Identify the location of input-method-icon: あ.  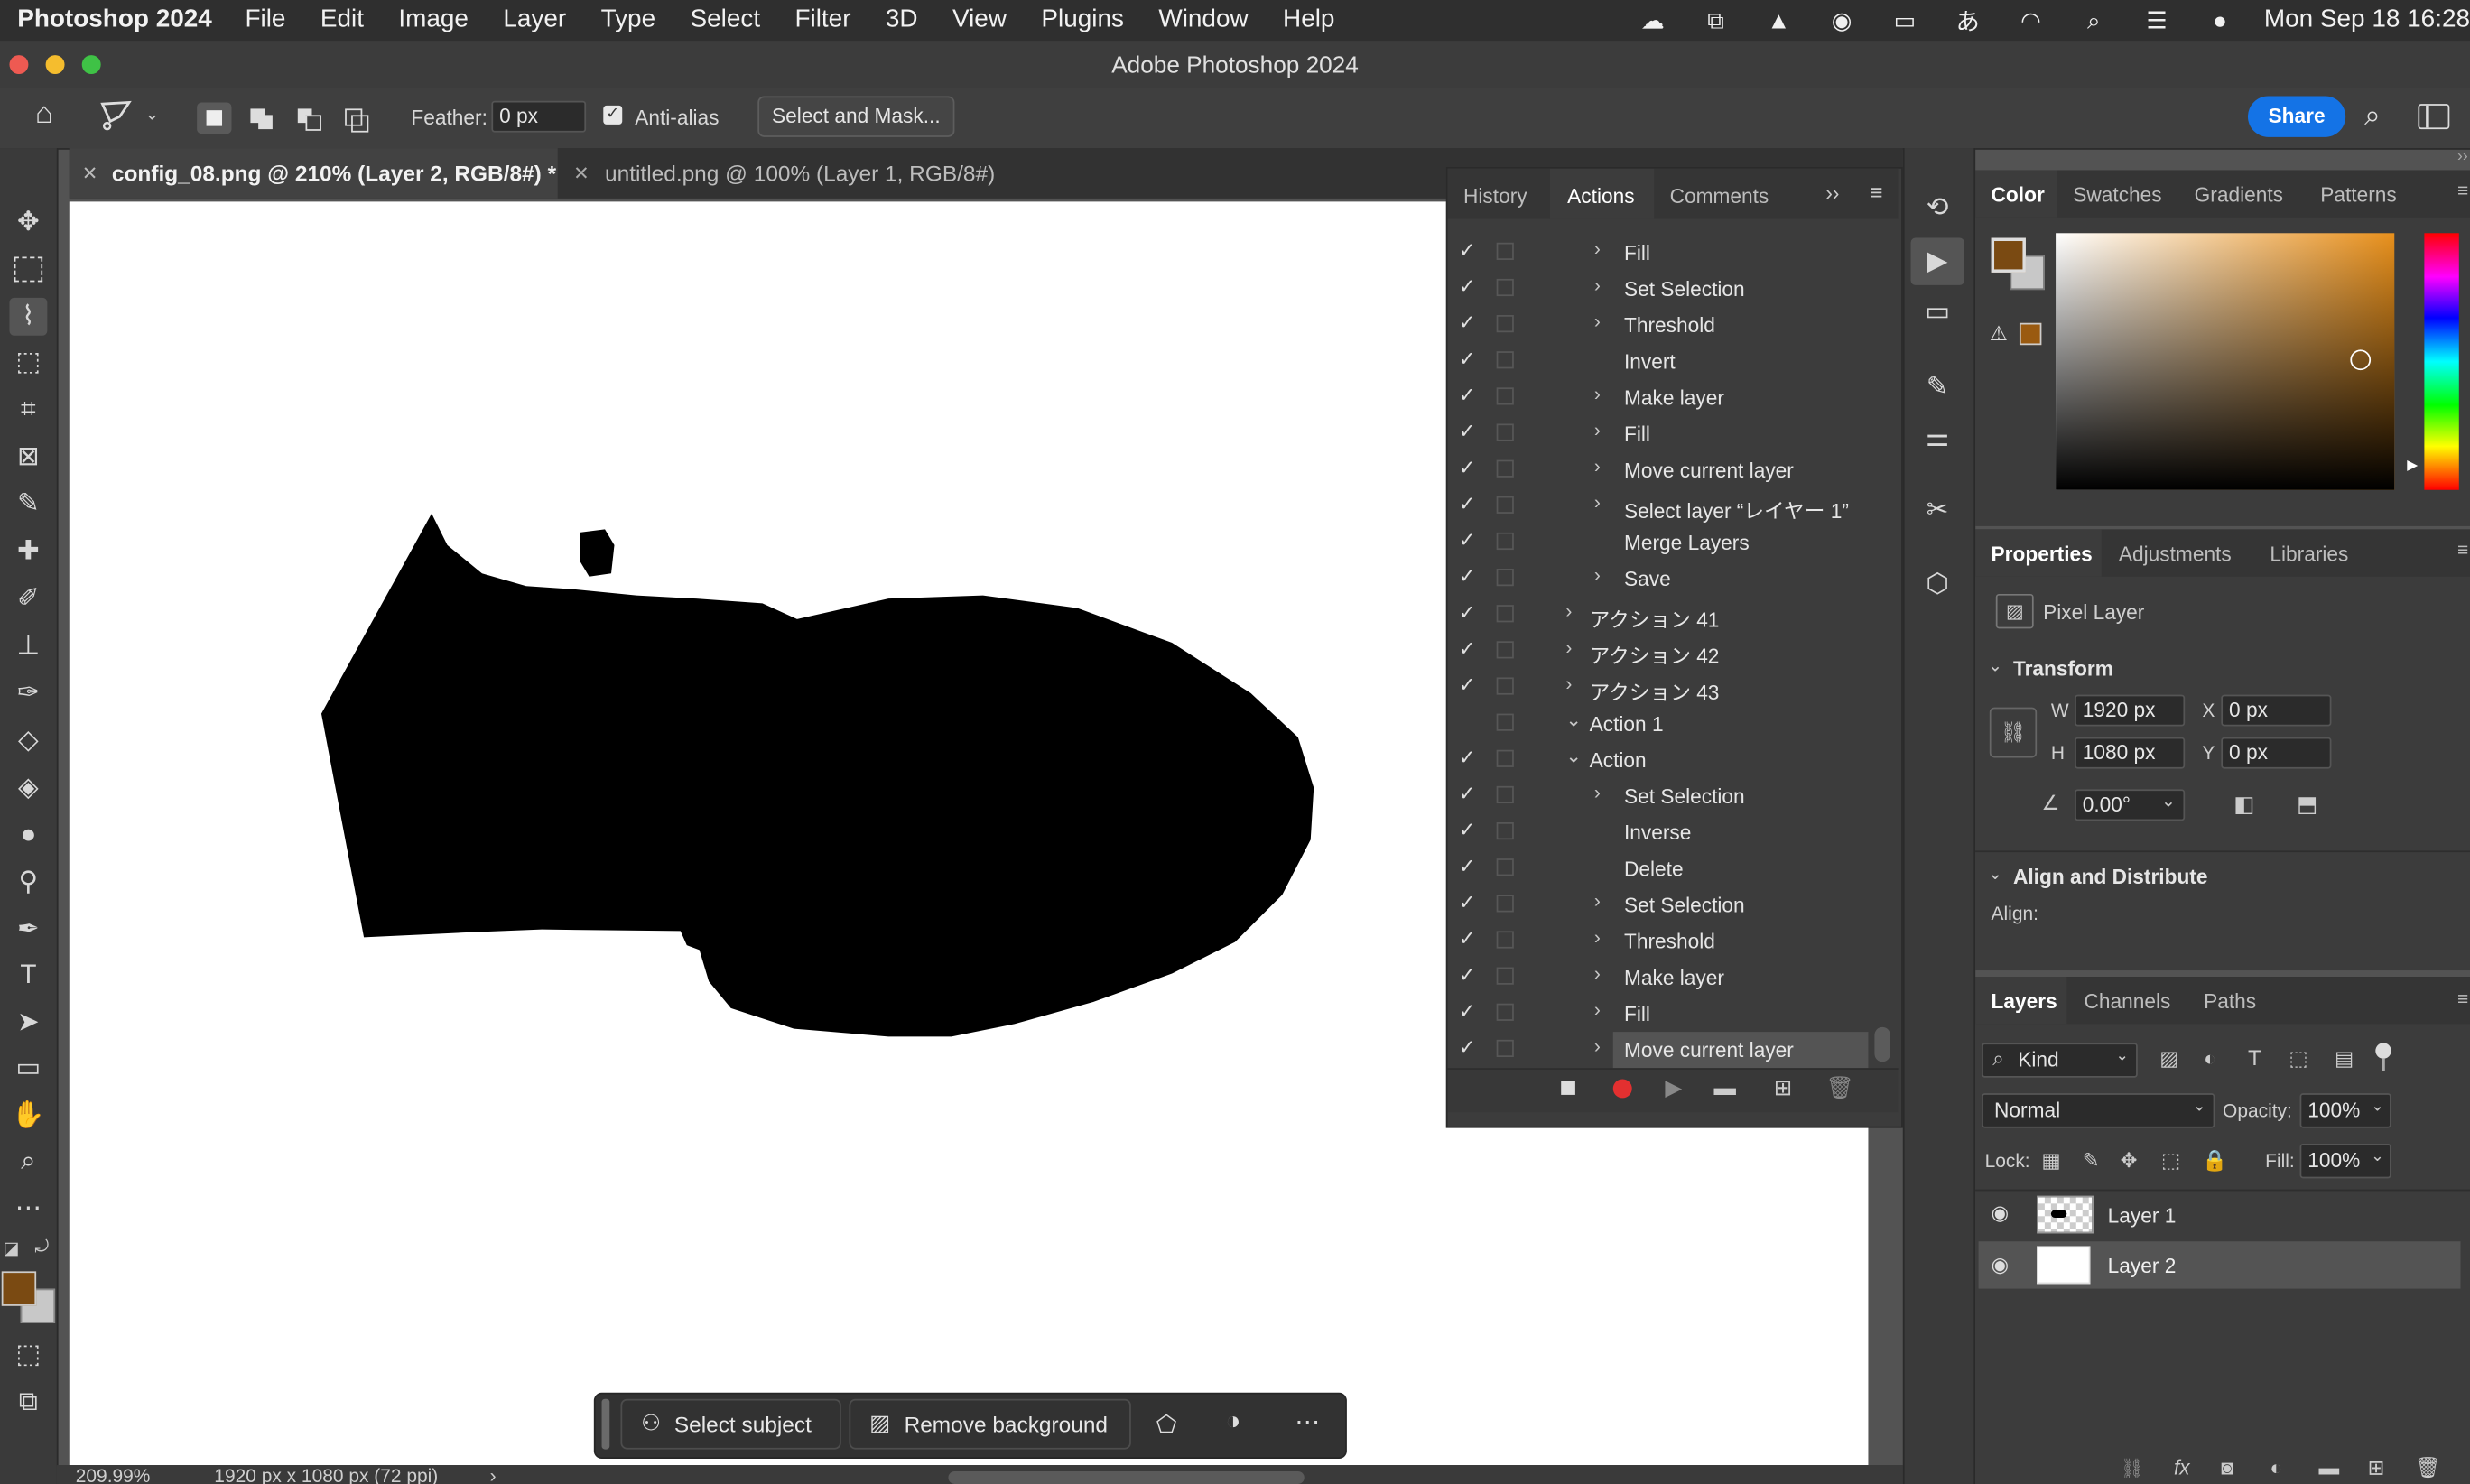
(1968, 20).